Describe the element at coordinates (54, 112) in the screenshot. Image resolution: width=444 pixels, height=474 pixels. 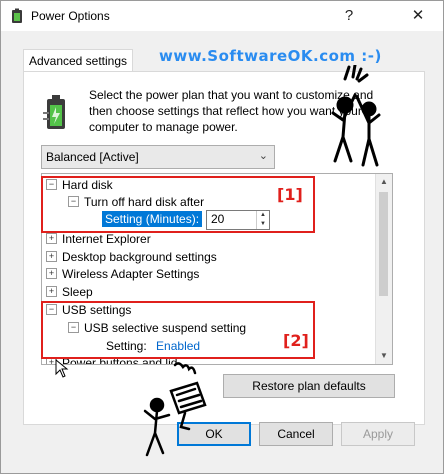
I see `battery-plug-icon` at that location.